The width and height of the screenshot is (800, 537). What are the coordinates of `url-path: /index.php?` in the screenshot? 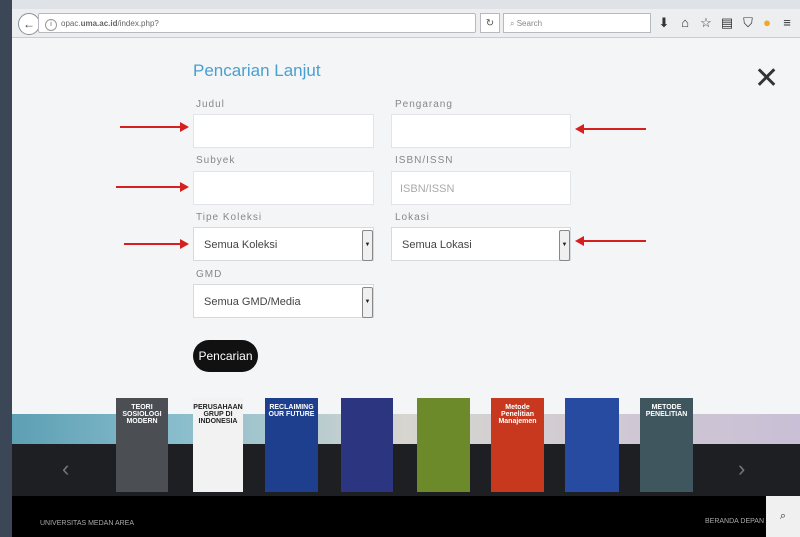 It's located at (138, 23).